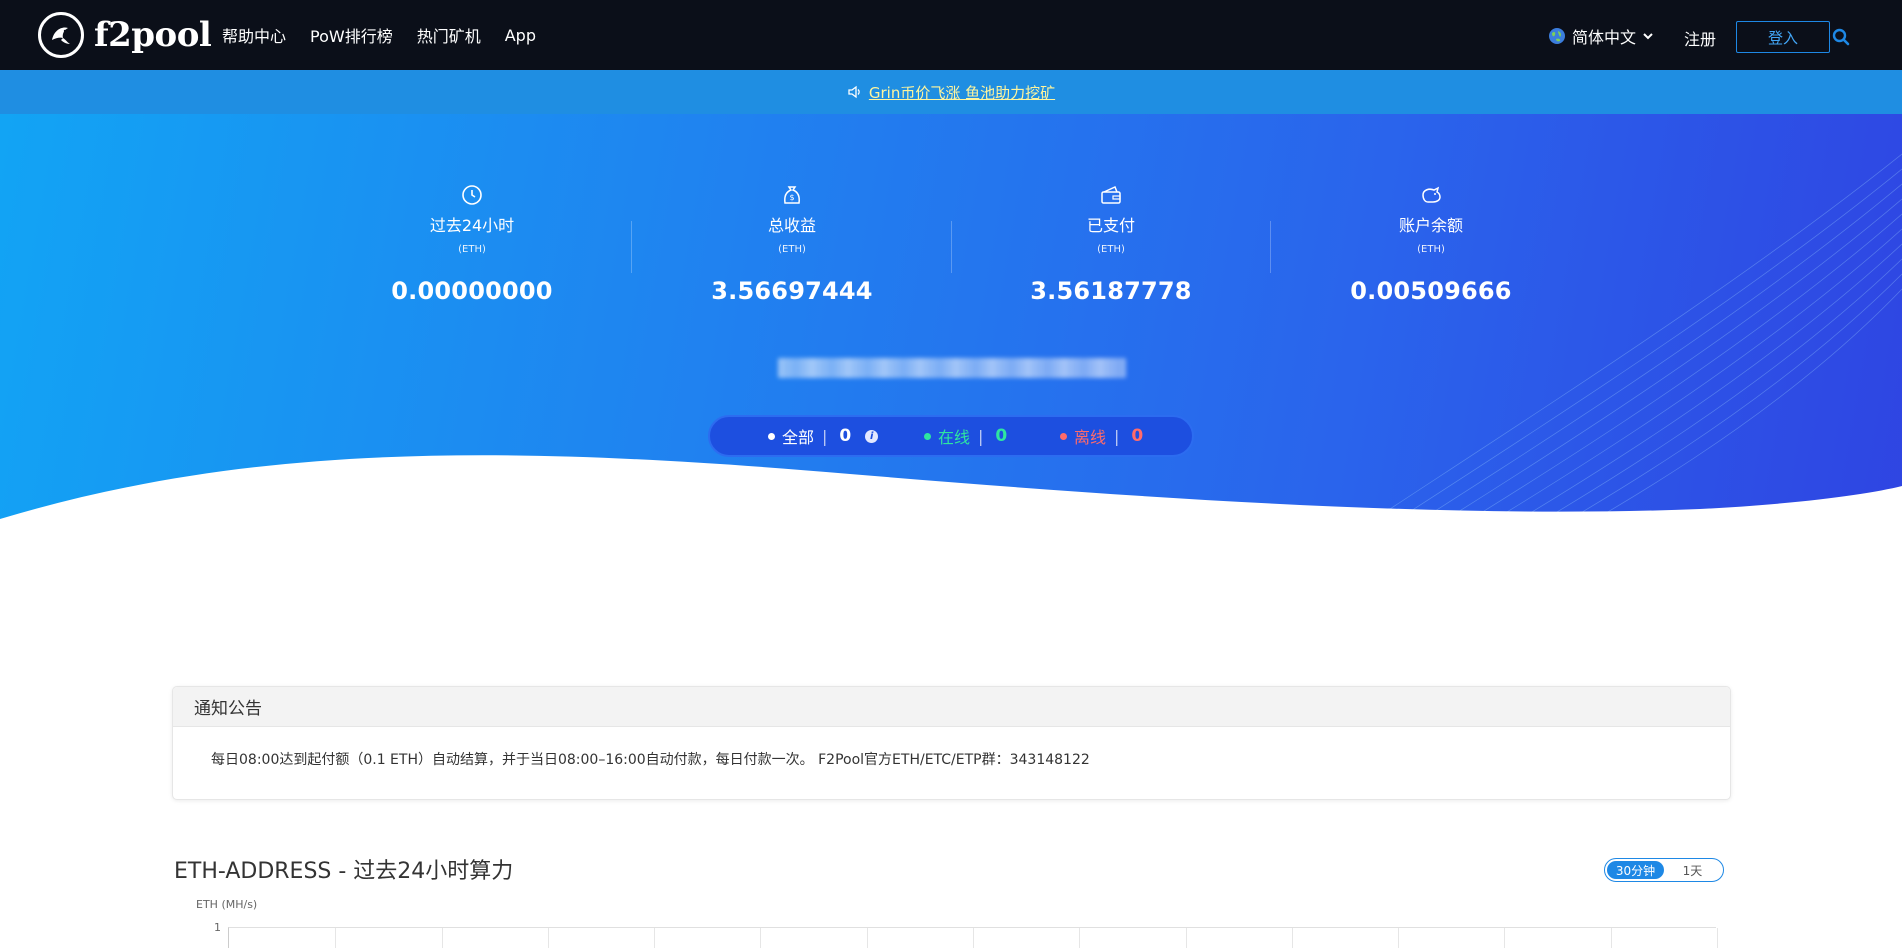  What do you see at coordinates (61, 35) in the screenshot?
I see `fish-logo-icon` at bounding box center [61, 35].